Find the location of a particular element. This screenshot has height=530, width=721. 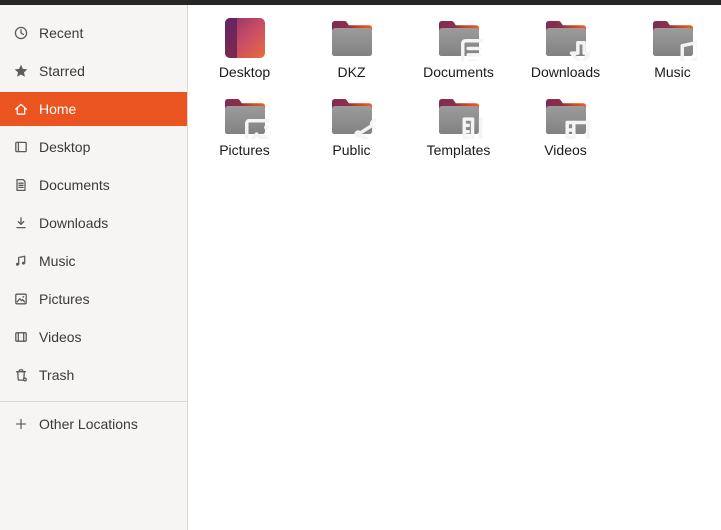

sidebar-separator is located at coordinates (93, 401).